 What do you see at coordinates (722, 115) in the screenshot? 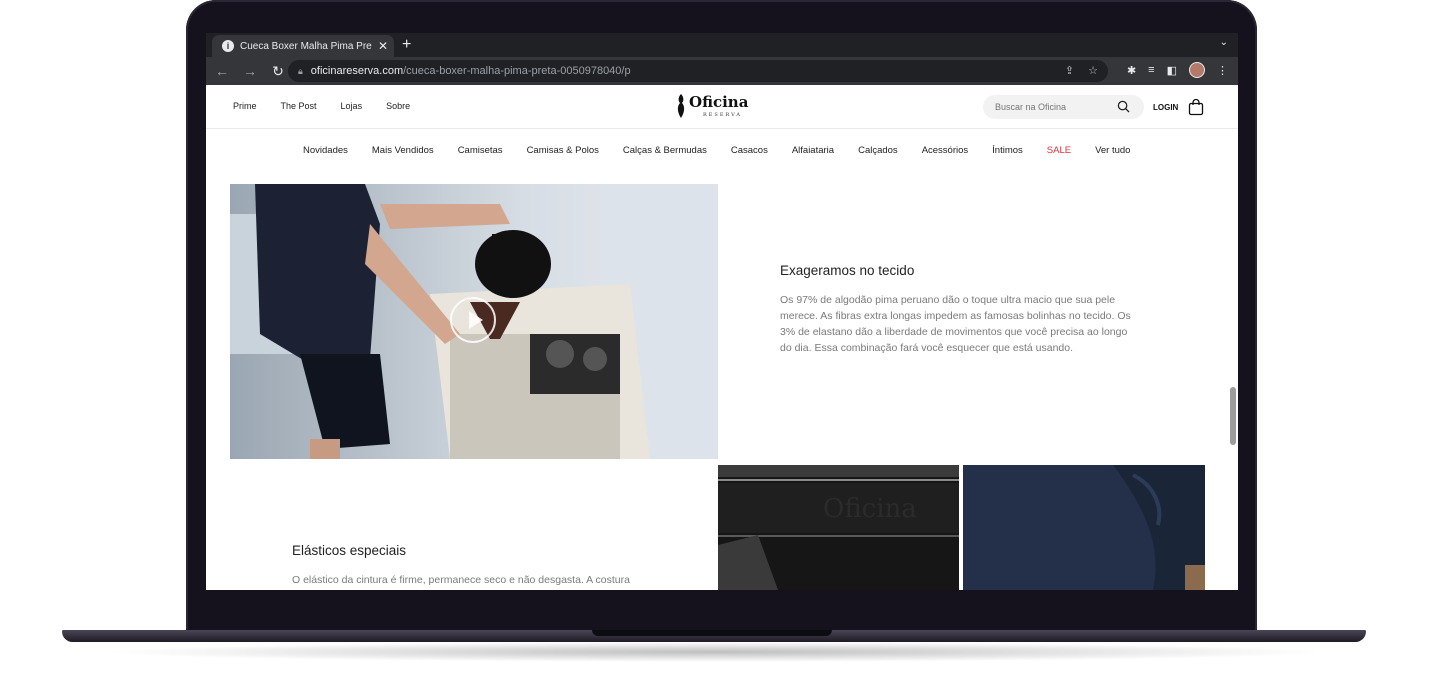
I see `logo-subtext: RESERVA` at bounding box center [722, 115].